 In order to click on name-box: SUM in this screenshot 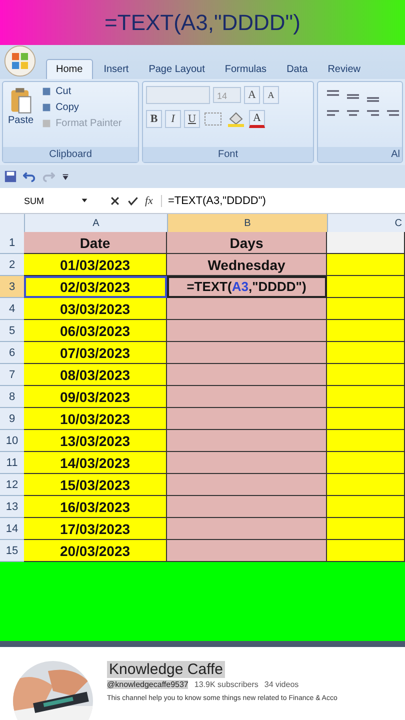, I will do `click(40, 201)`.